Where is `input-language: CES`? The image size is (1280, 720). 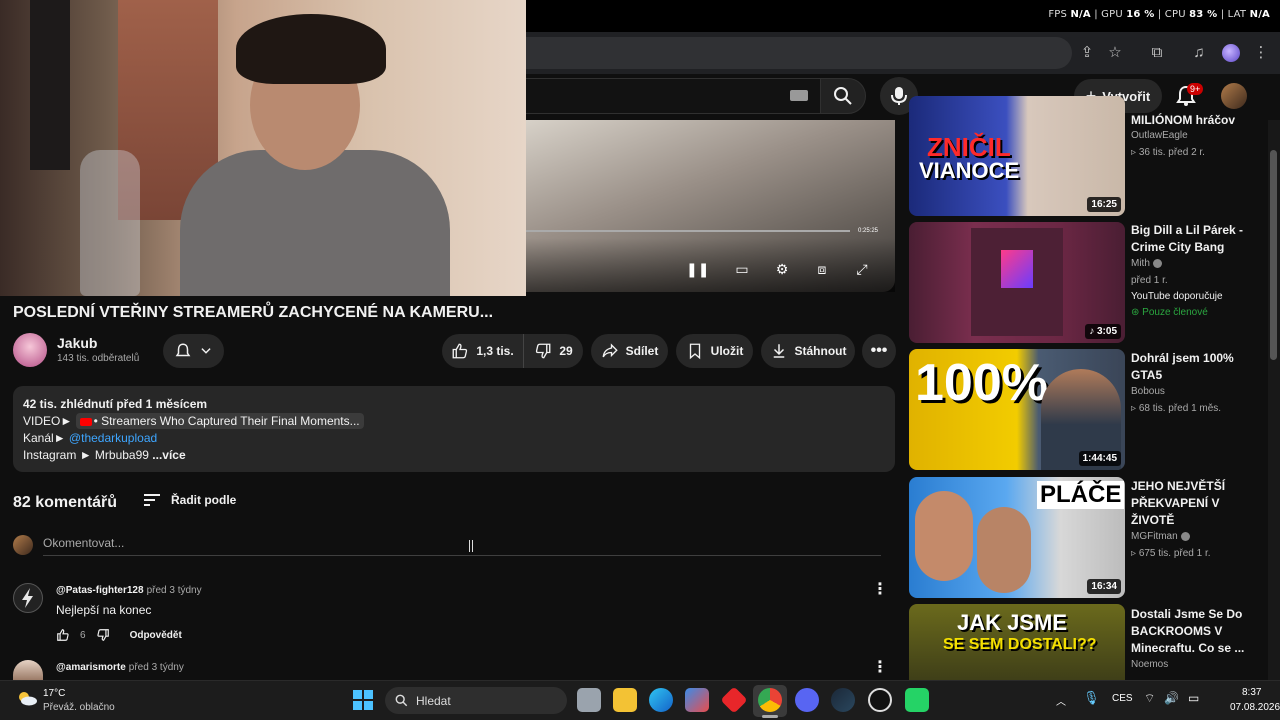 input-language: CES is located at coordinates (1122, 698).